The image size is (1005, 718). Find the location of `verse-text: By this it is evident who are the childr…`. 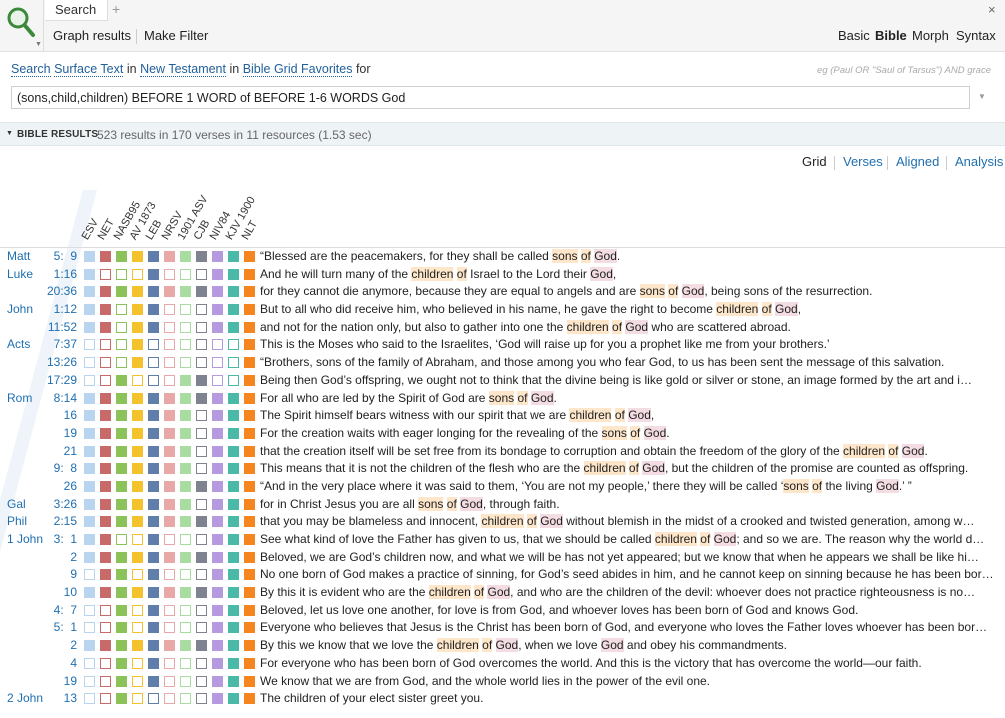

verse-text: By this it is evident who are the childr… is located at coordinates (632, 592).